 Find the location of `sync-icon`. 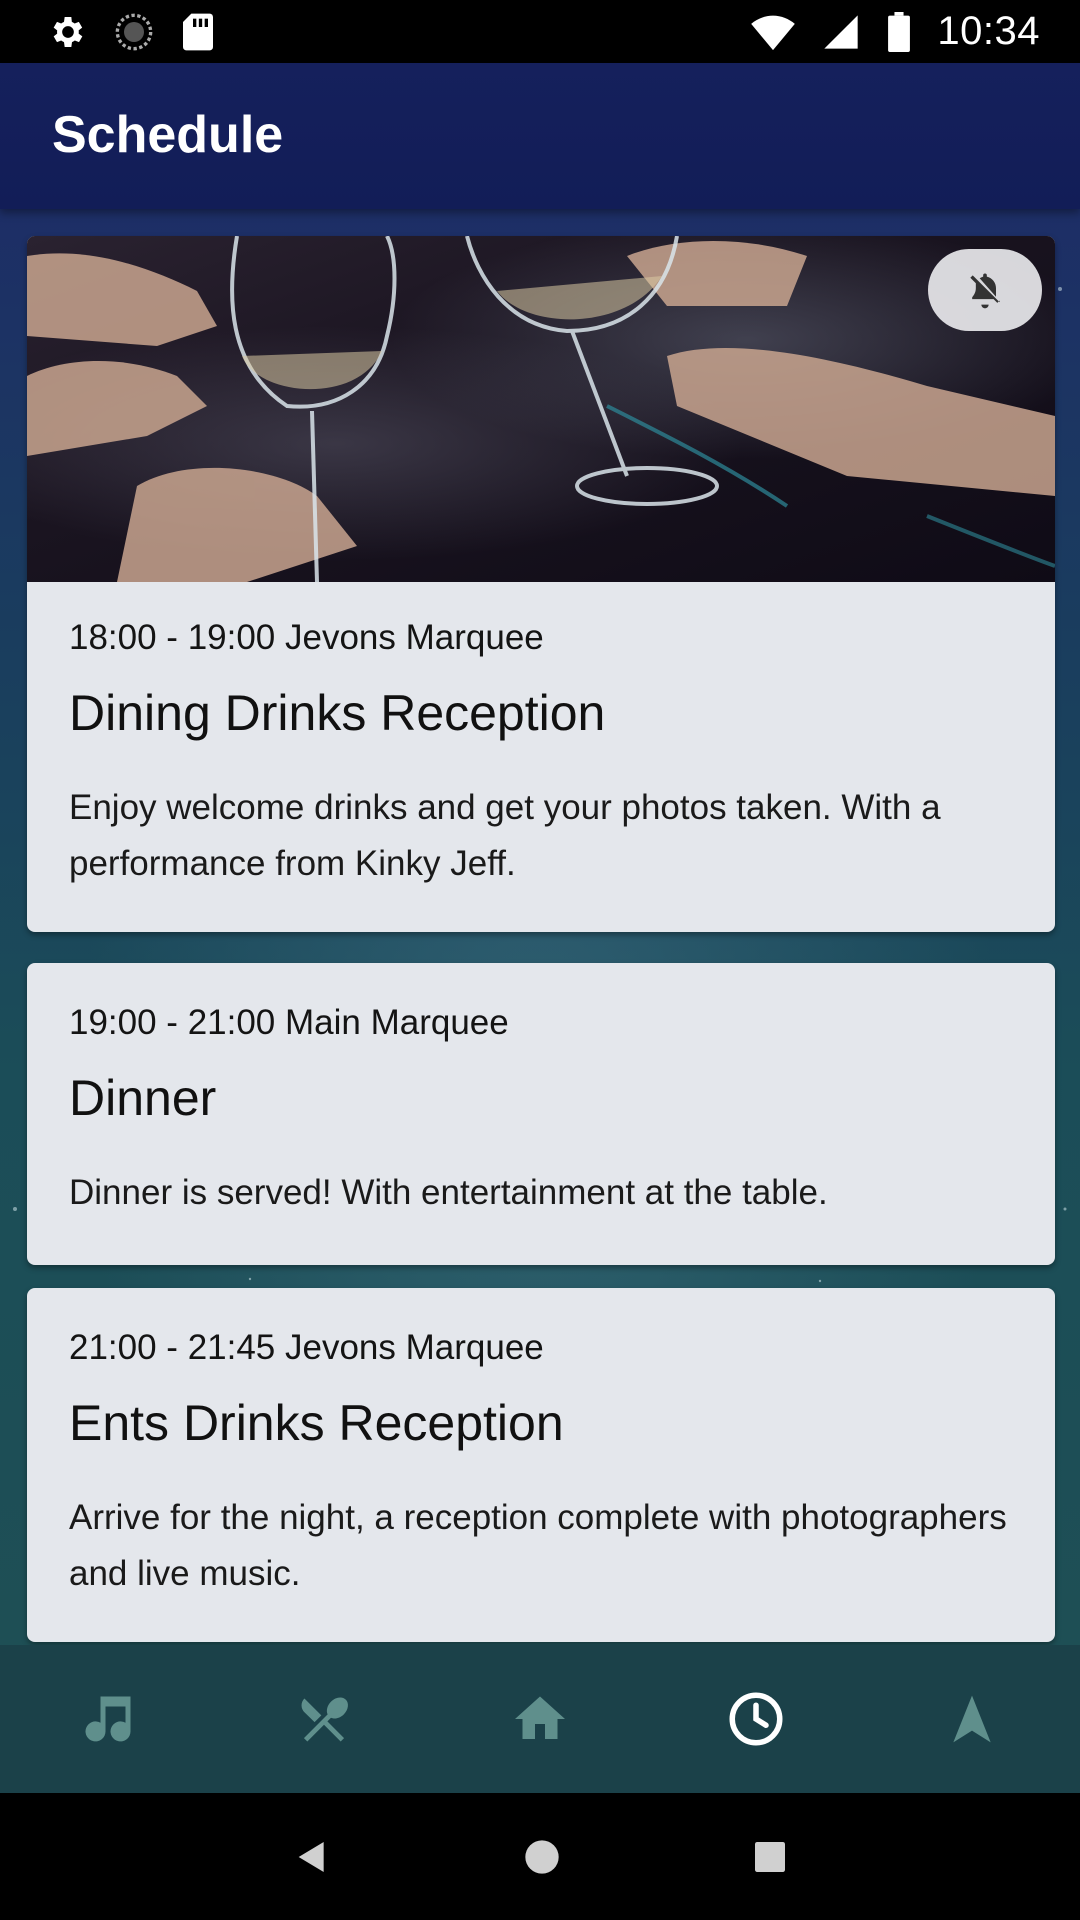

sync-icon is located at coordinates (134, 31).